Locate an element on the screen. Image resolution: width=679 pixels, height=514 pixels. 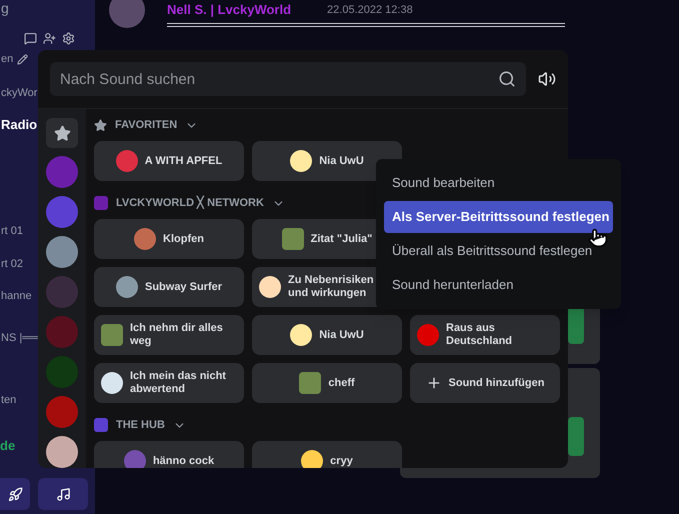
author-name: Nell S. | LvckyWorld is located at coordinates (229, 10).